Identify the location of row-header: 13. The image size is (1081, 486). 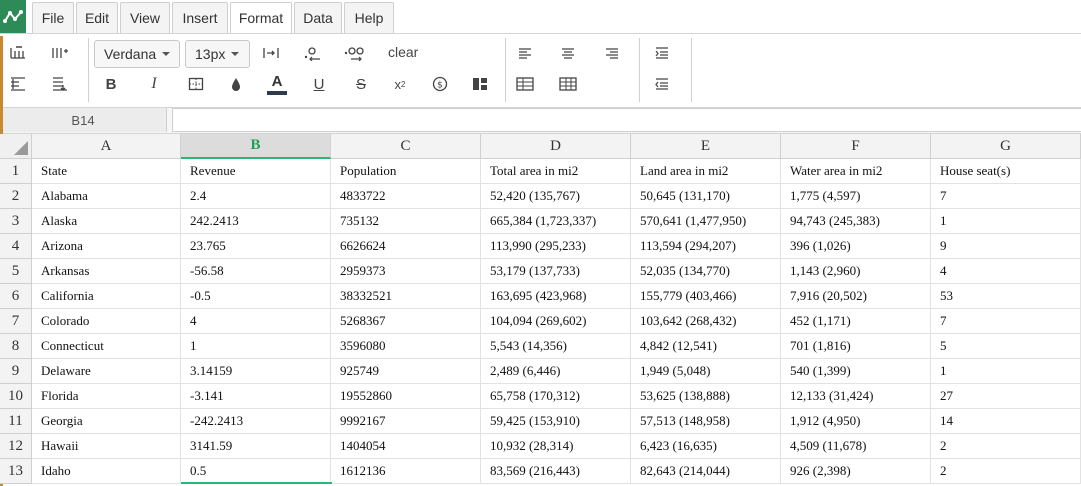
(16, 471).